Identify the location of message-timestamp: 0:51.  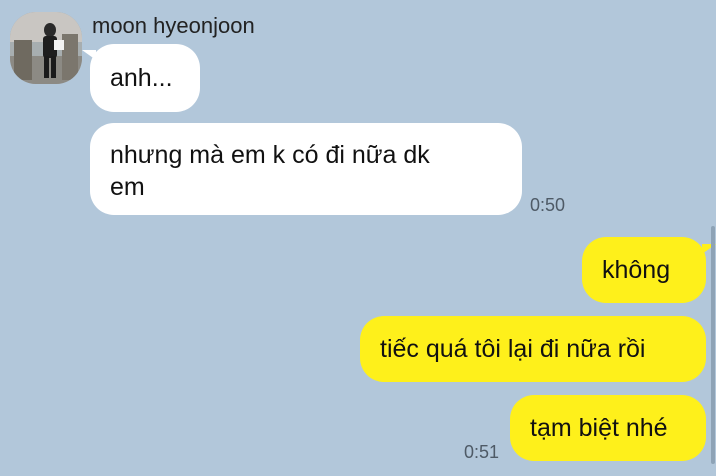
(482, 452).